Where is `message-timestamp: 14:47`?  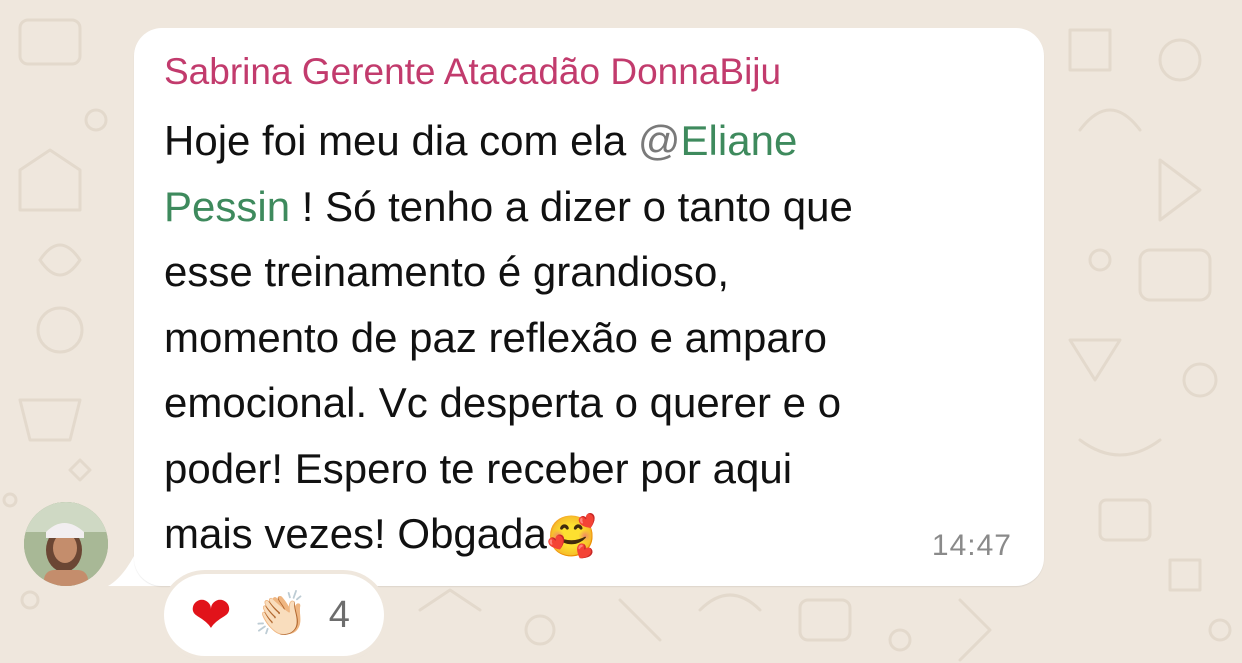 message-timestamp: 14:47 is located at coordinates (971, 545).